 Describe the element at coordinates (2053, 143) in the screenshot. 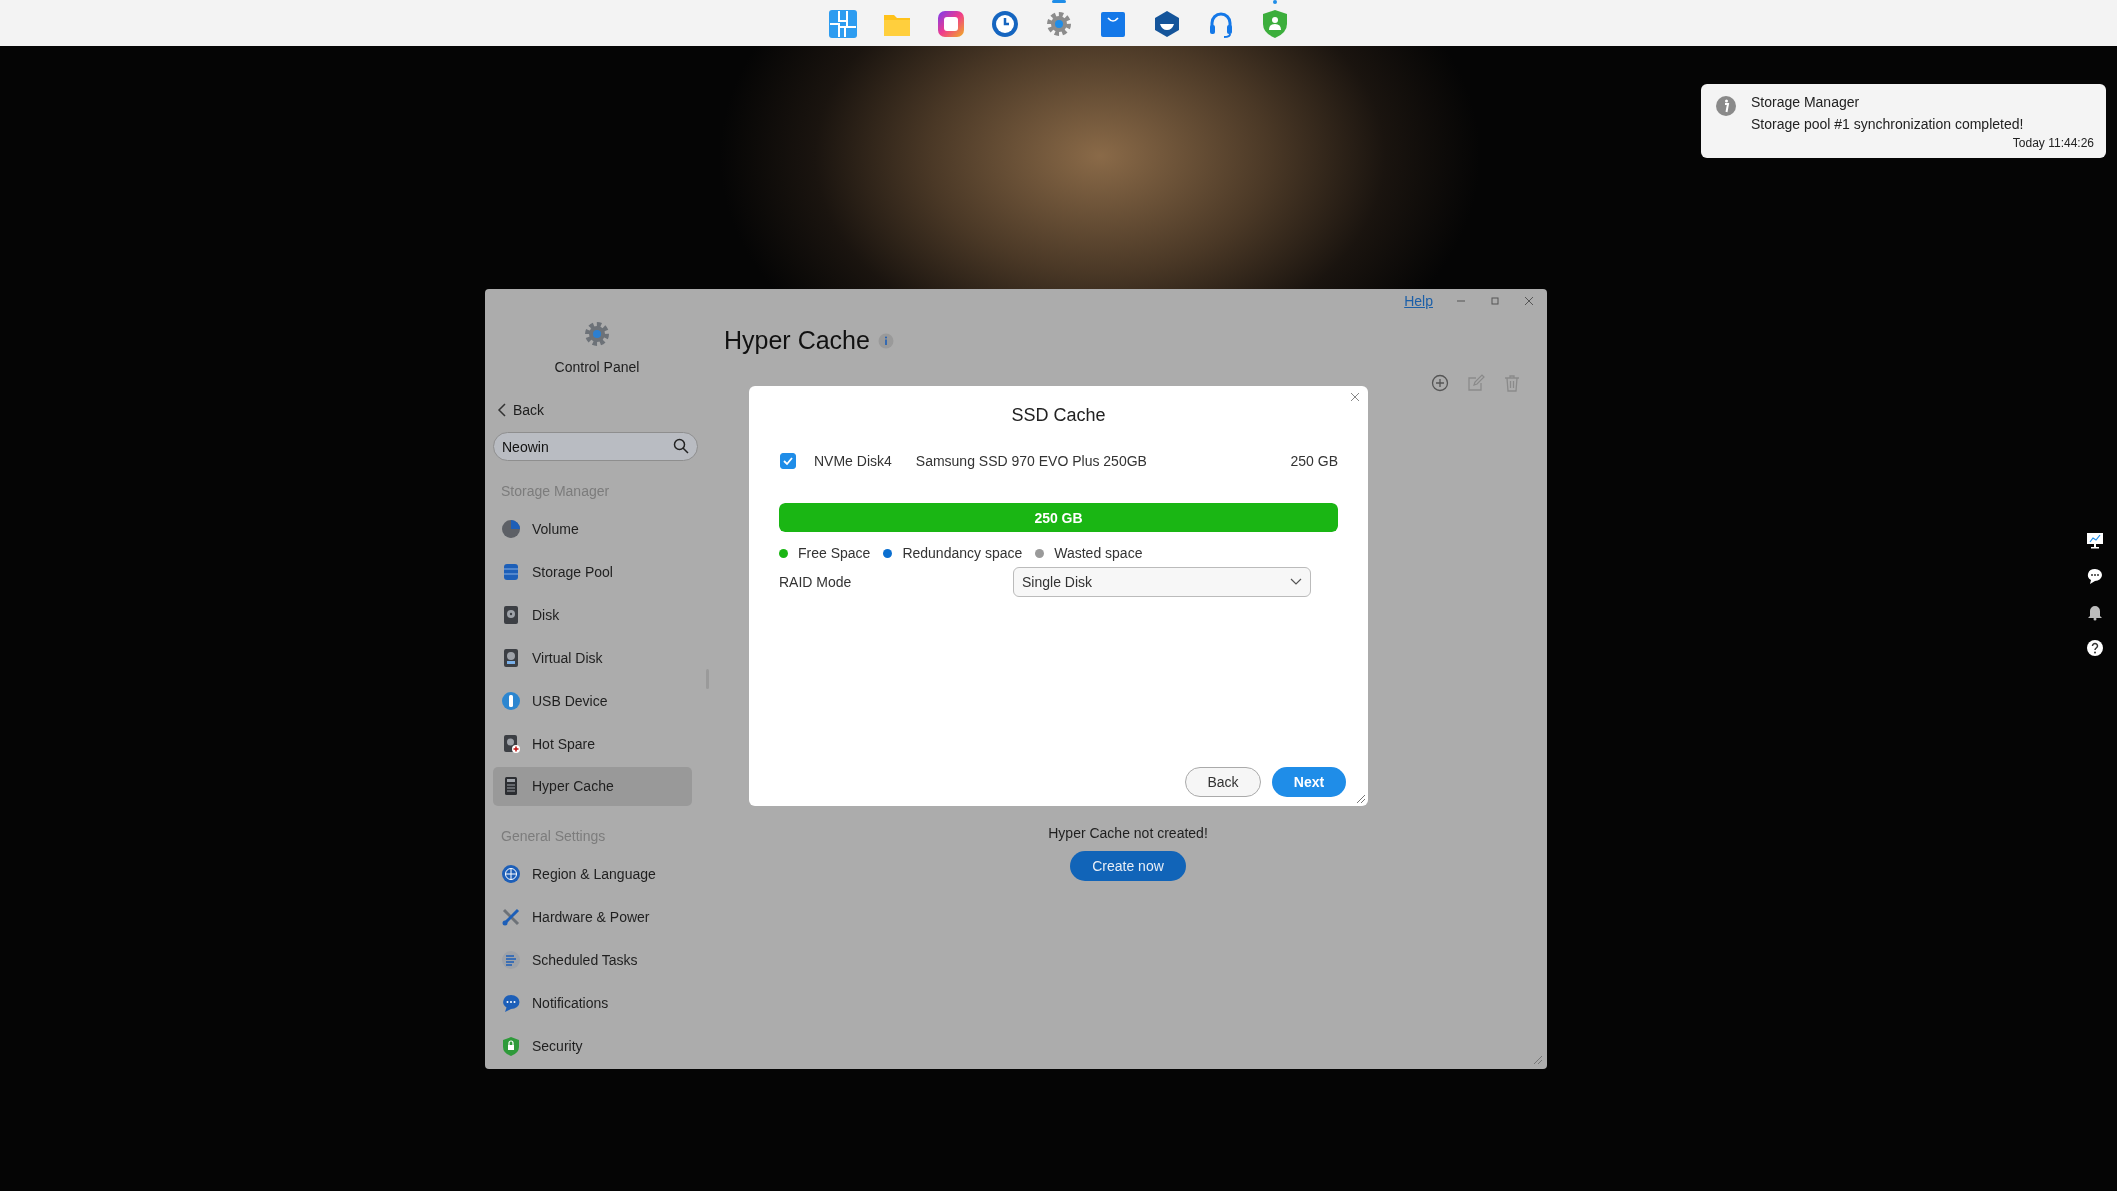

I see `notification-time: Today 11:44:26` at that location.